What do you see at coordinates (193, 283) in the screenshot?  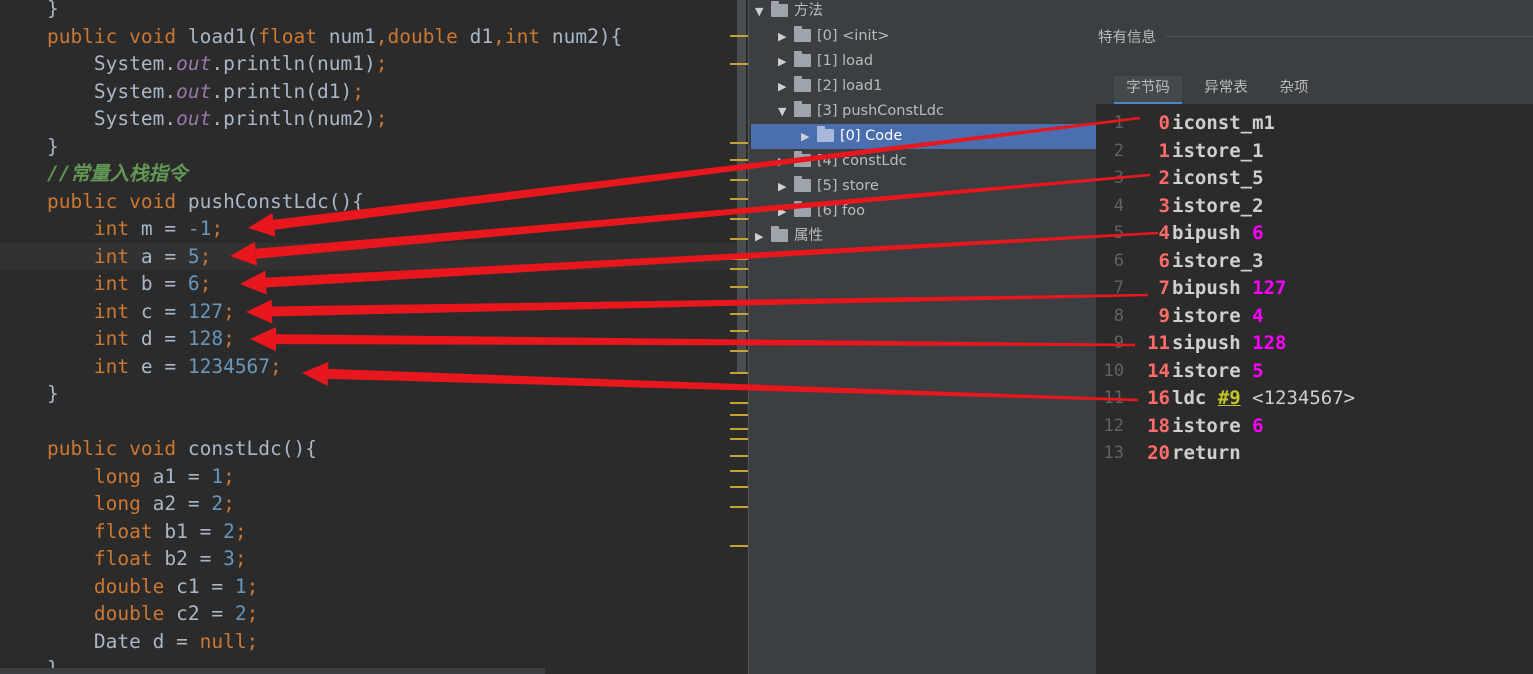 I see `code-token: 6` at bounding box center [193, 283].